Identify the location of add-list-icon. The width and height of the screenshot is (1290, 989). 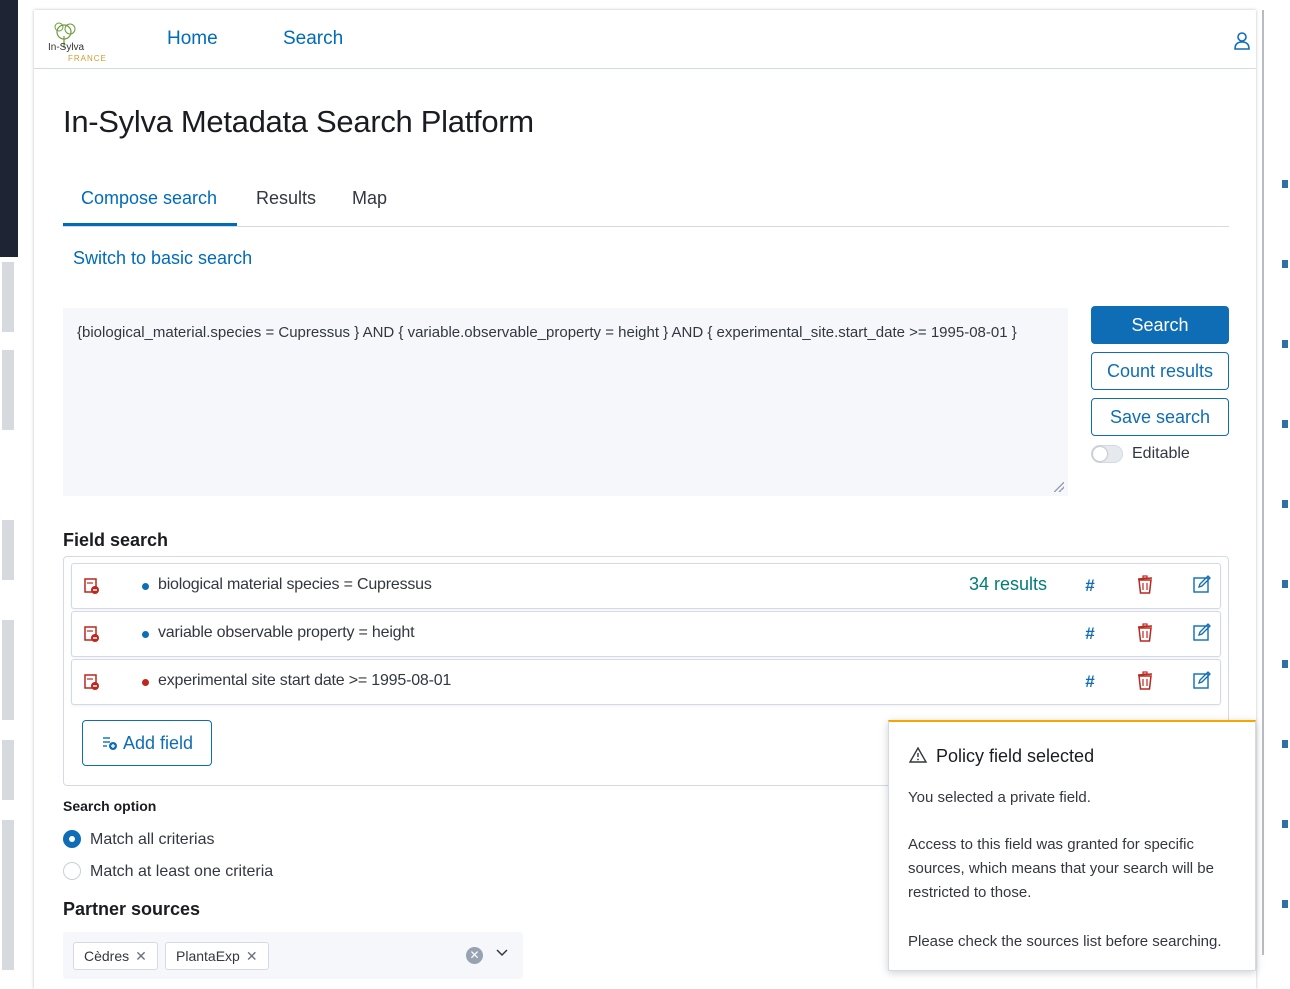
(109, 743).